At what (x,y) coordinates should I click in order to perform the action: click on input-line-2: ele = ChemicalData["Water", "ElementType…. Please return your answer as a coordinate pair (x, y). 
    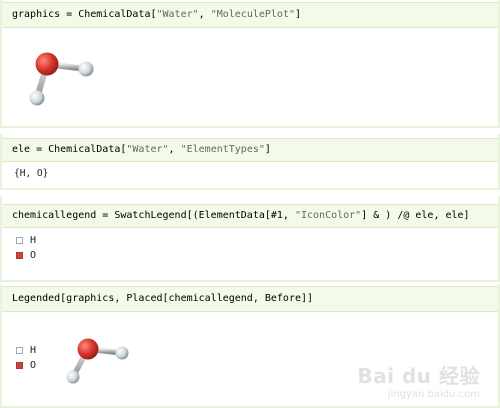
    Looking at the image, I should click on (250, 150).